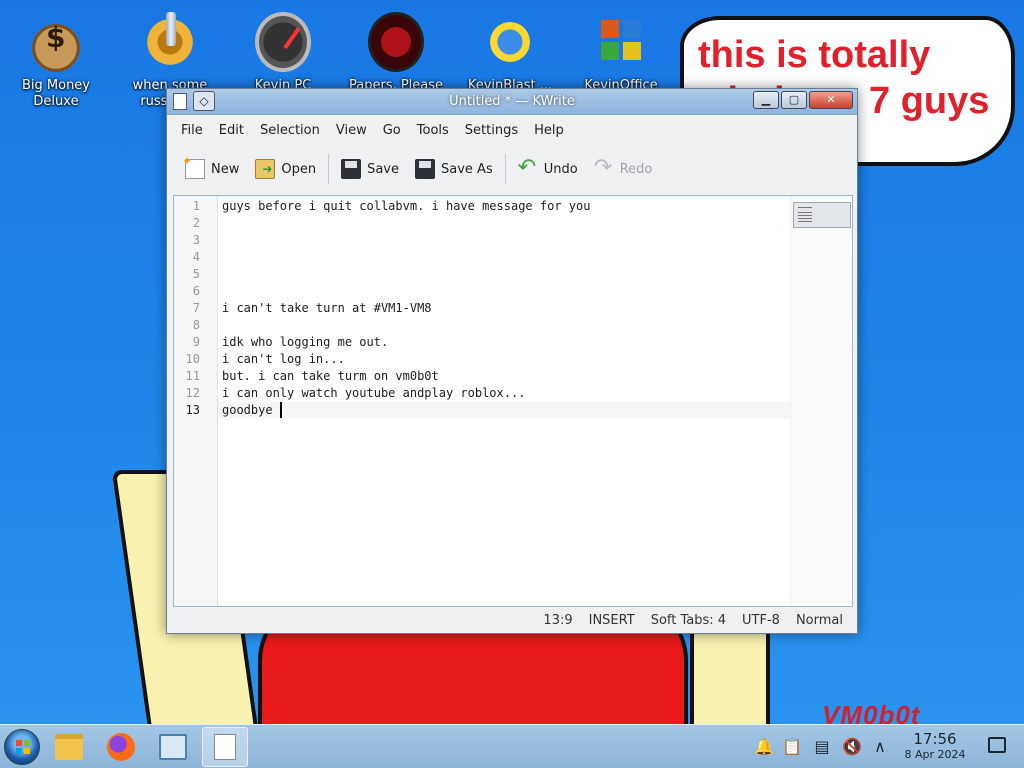  I want to click on watermark-text: VM0b0t, so click(871, 712).